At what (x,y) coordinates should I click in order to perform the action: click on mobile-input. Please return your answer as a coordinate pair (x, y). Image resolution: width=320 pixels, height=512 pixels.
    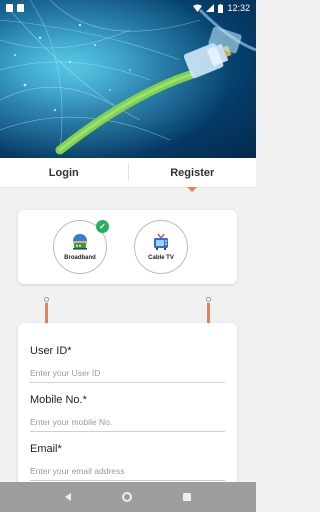
    Looking at the image, I should click on (127, 423).